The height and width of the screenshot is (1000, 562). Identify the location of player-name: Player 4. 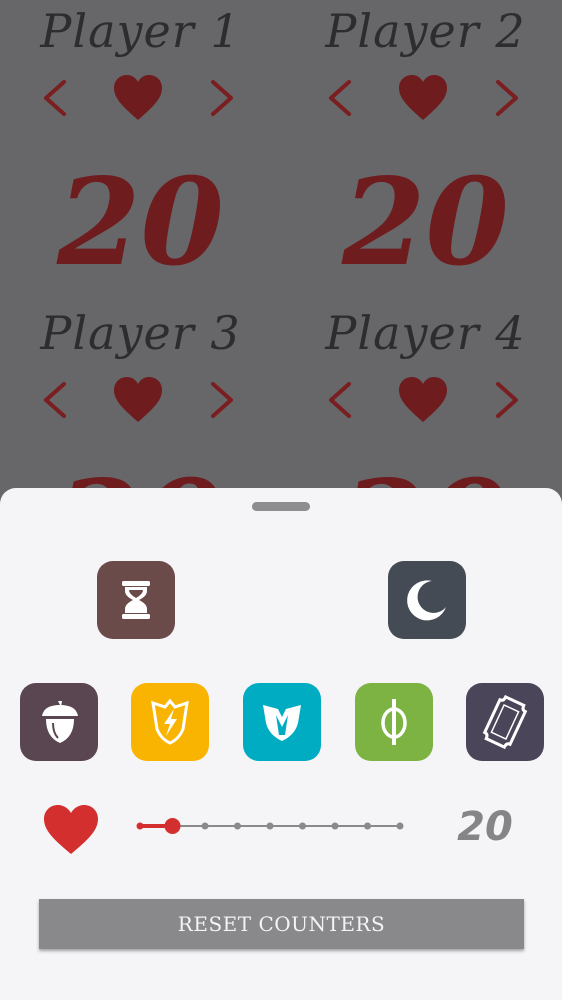
(423, 333).